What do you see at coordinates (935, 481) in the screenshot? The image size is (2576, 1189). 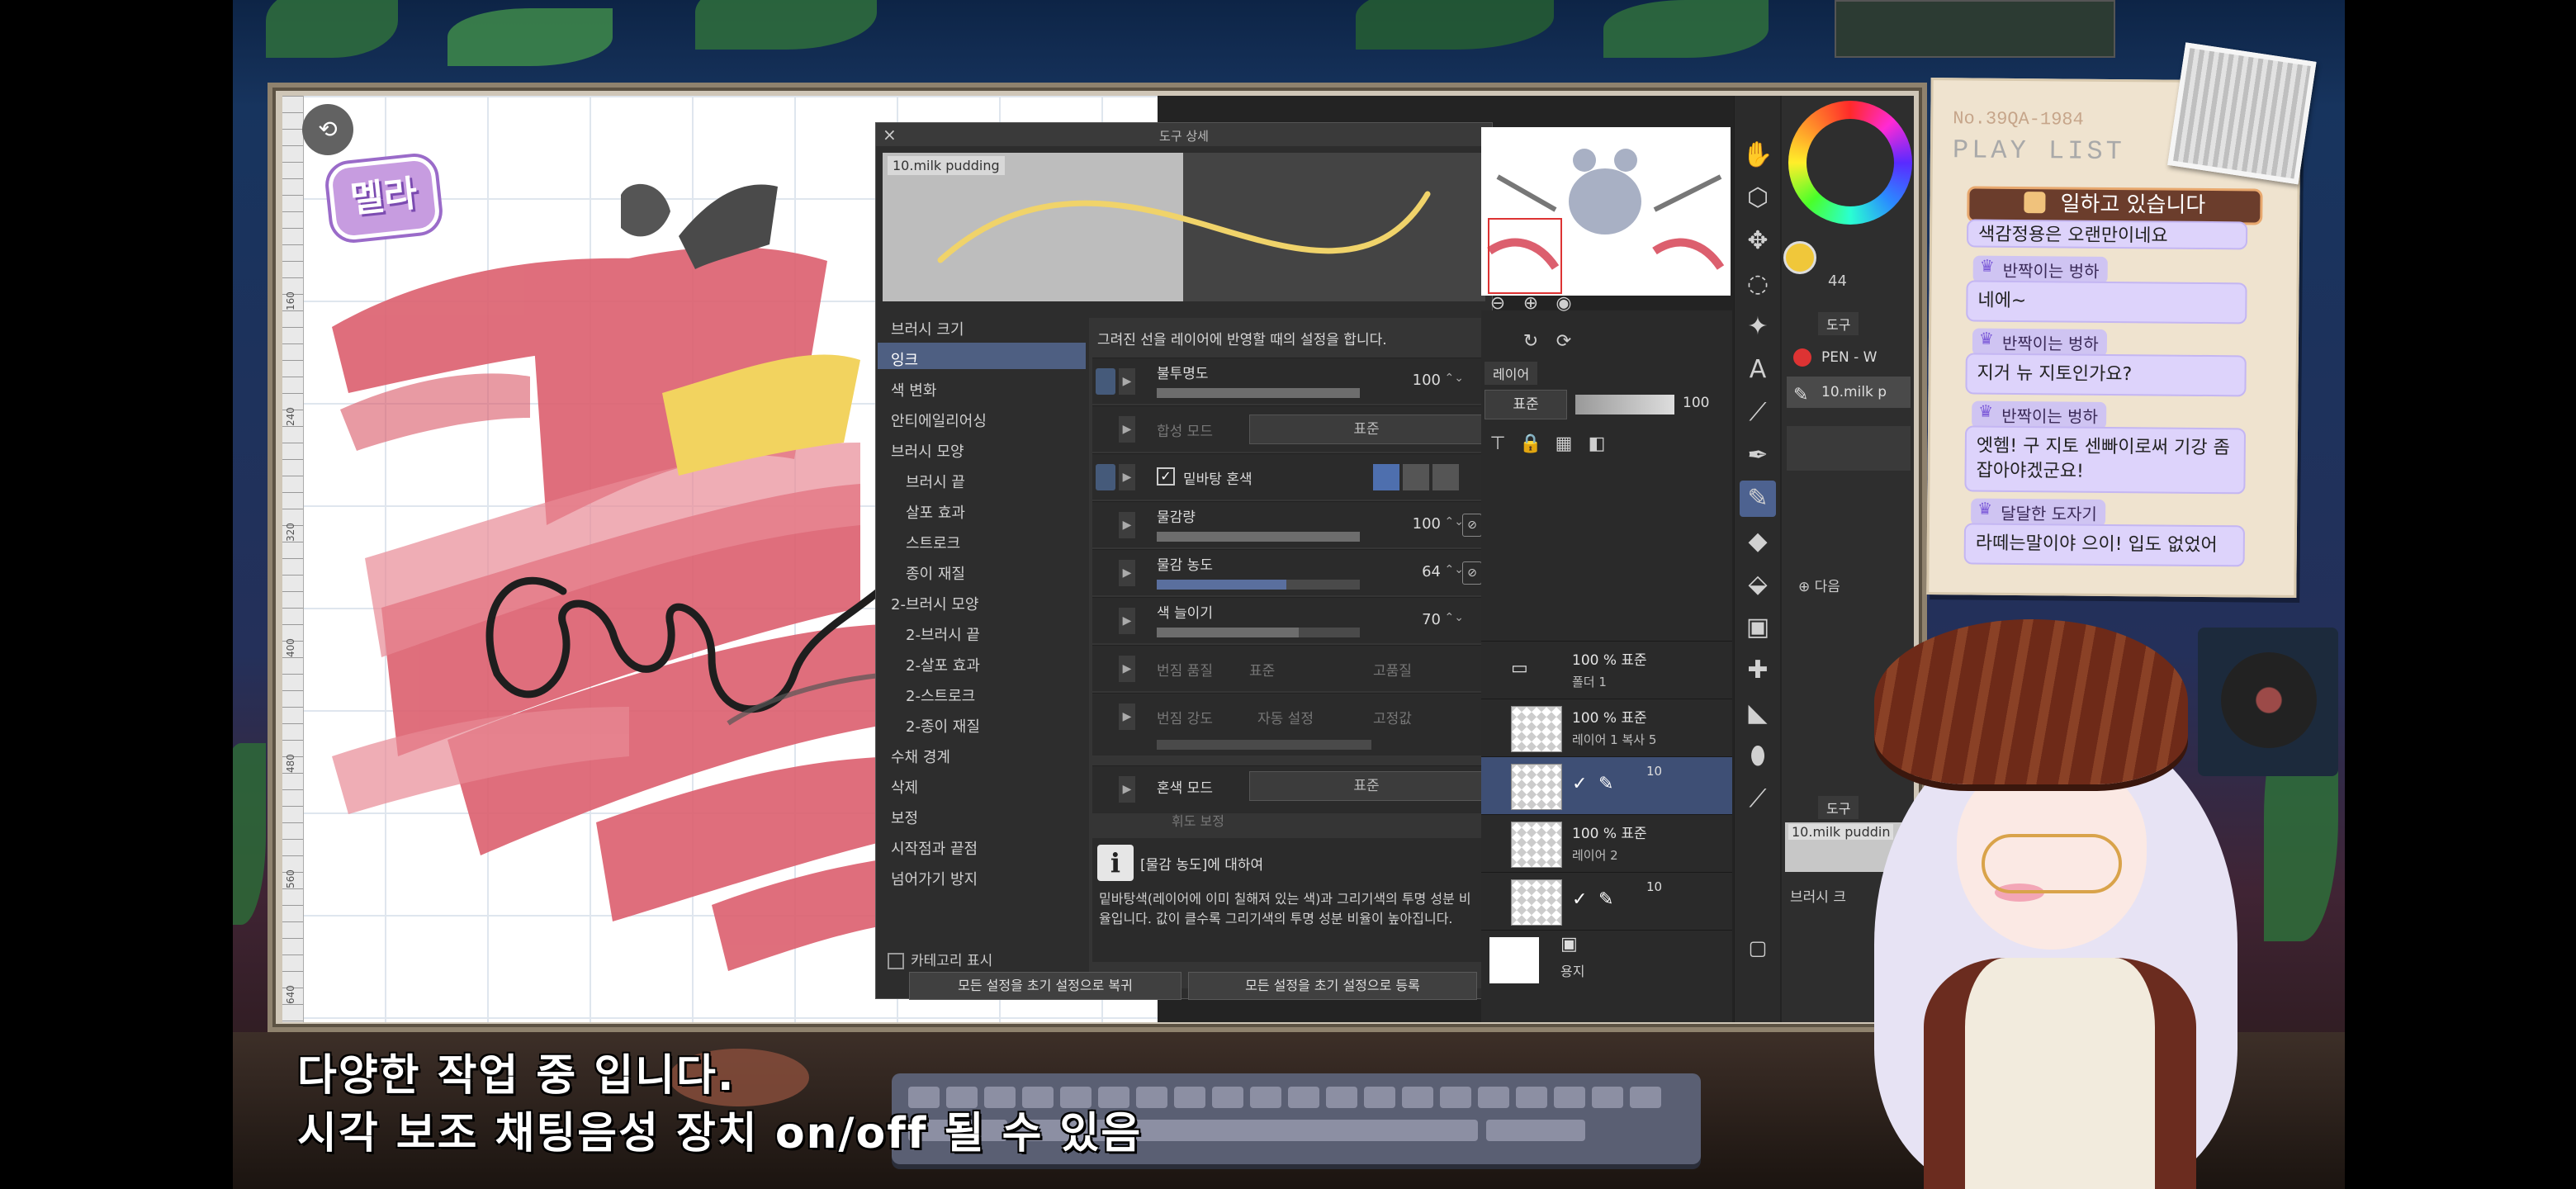 I see `category-brush-tip: 브러시 끝` at bounding box center [935, 481].